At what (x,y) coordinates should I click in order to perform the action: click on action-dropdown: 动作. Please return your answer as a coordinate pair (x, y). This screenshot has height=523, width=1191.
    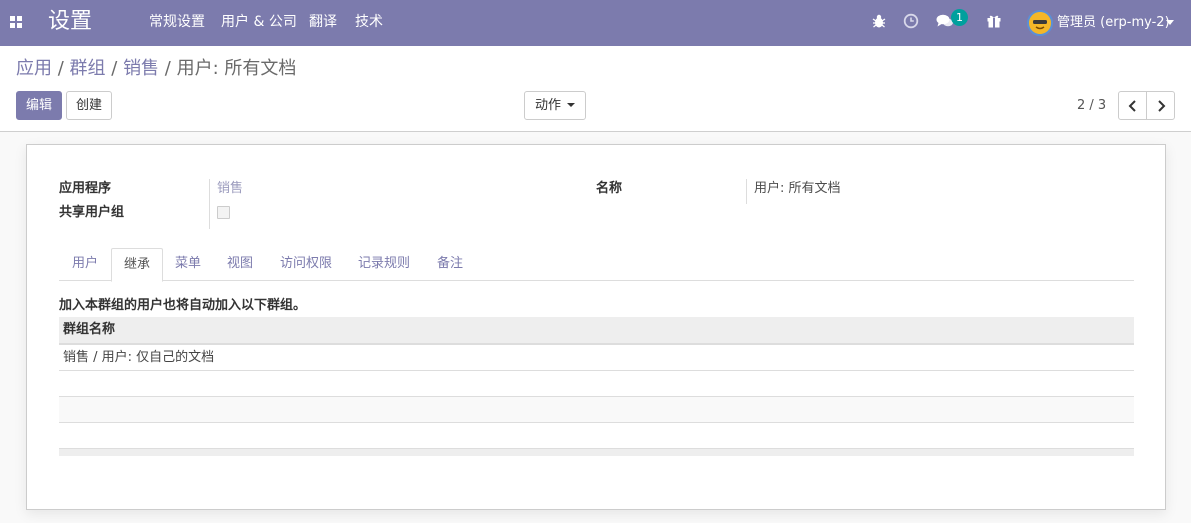
    Looking at the image, I should click on (555, 105).